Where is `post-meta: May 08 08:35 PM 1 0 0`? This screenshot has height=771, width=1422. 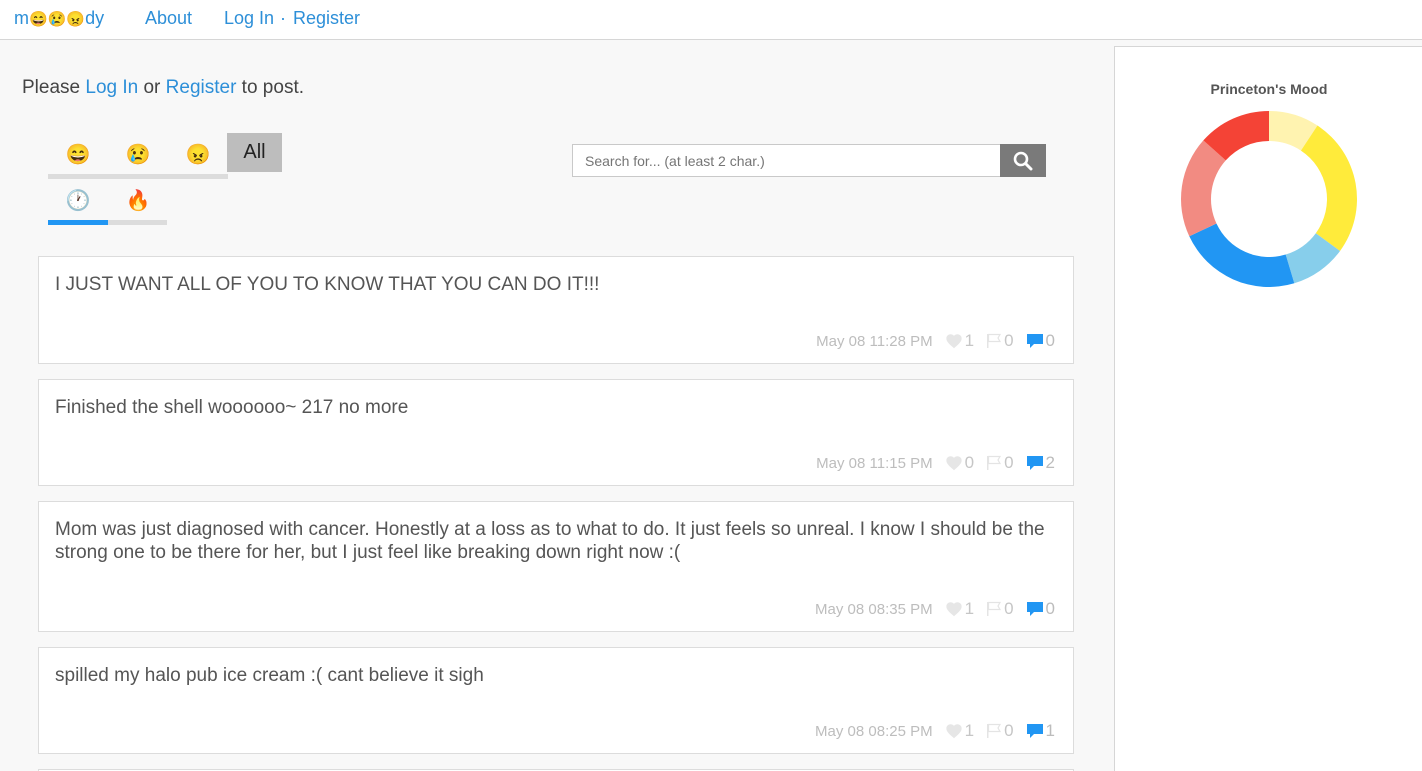 post-meta: May 08 08:35 PM 1 0 0 is located at coordinates (935, 609).